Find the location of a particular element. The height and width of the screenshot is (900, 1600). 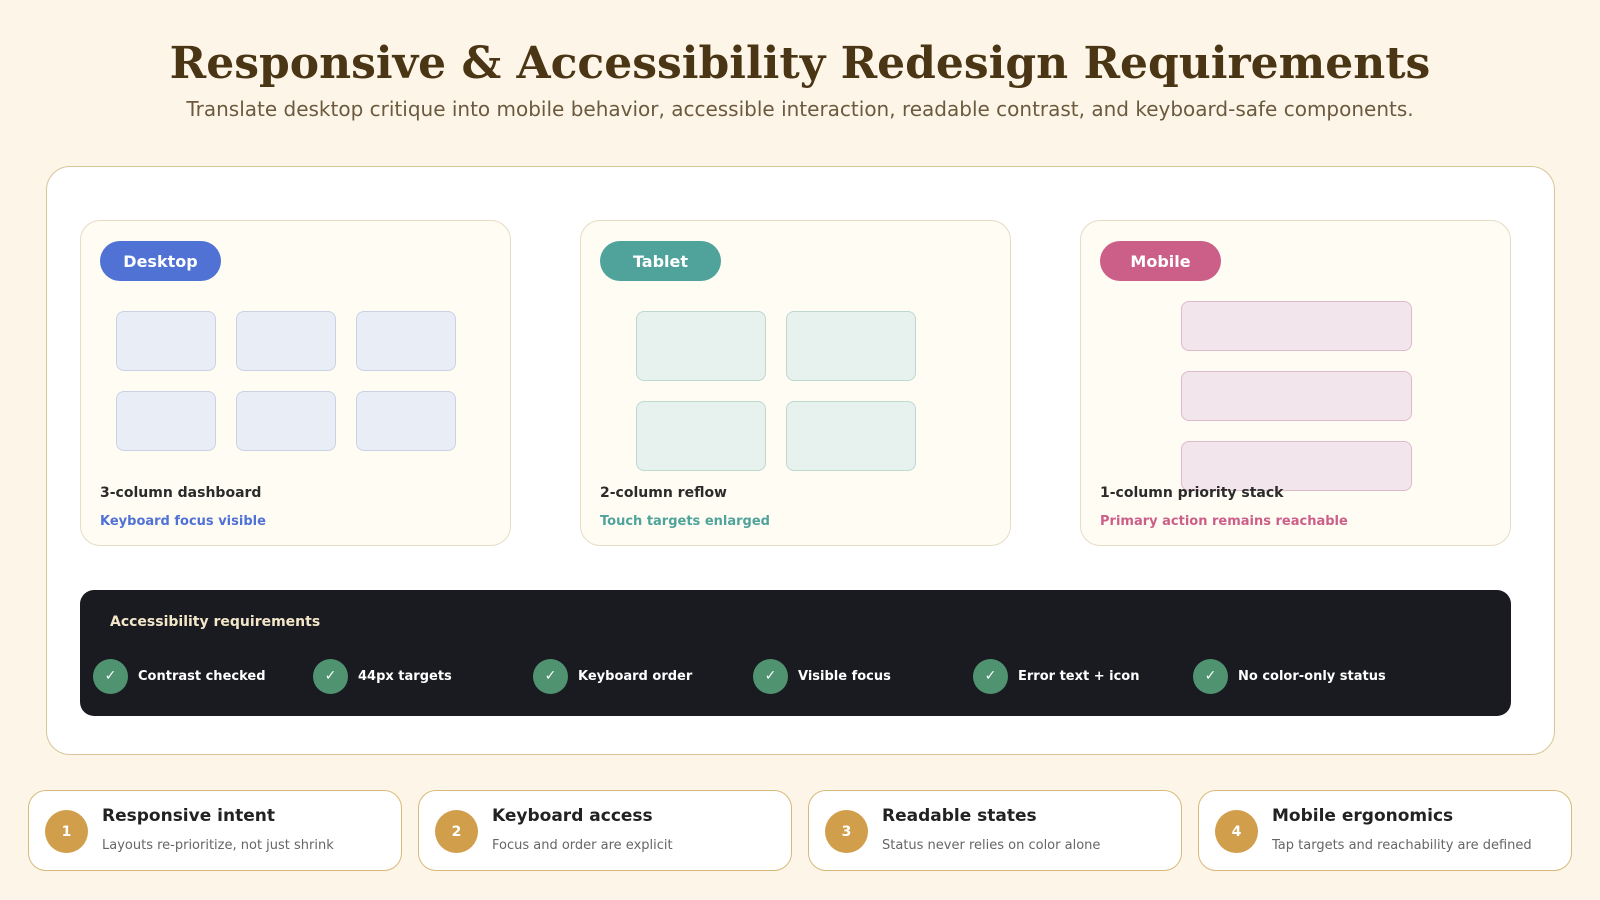

mobile-pill: Mobile is located at coordinates (1160, 261).